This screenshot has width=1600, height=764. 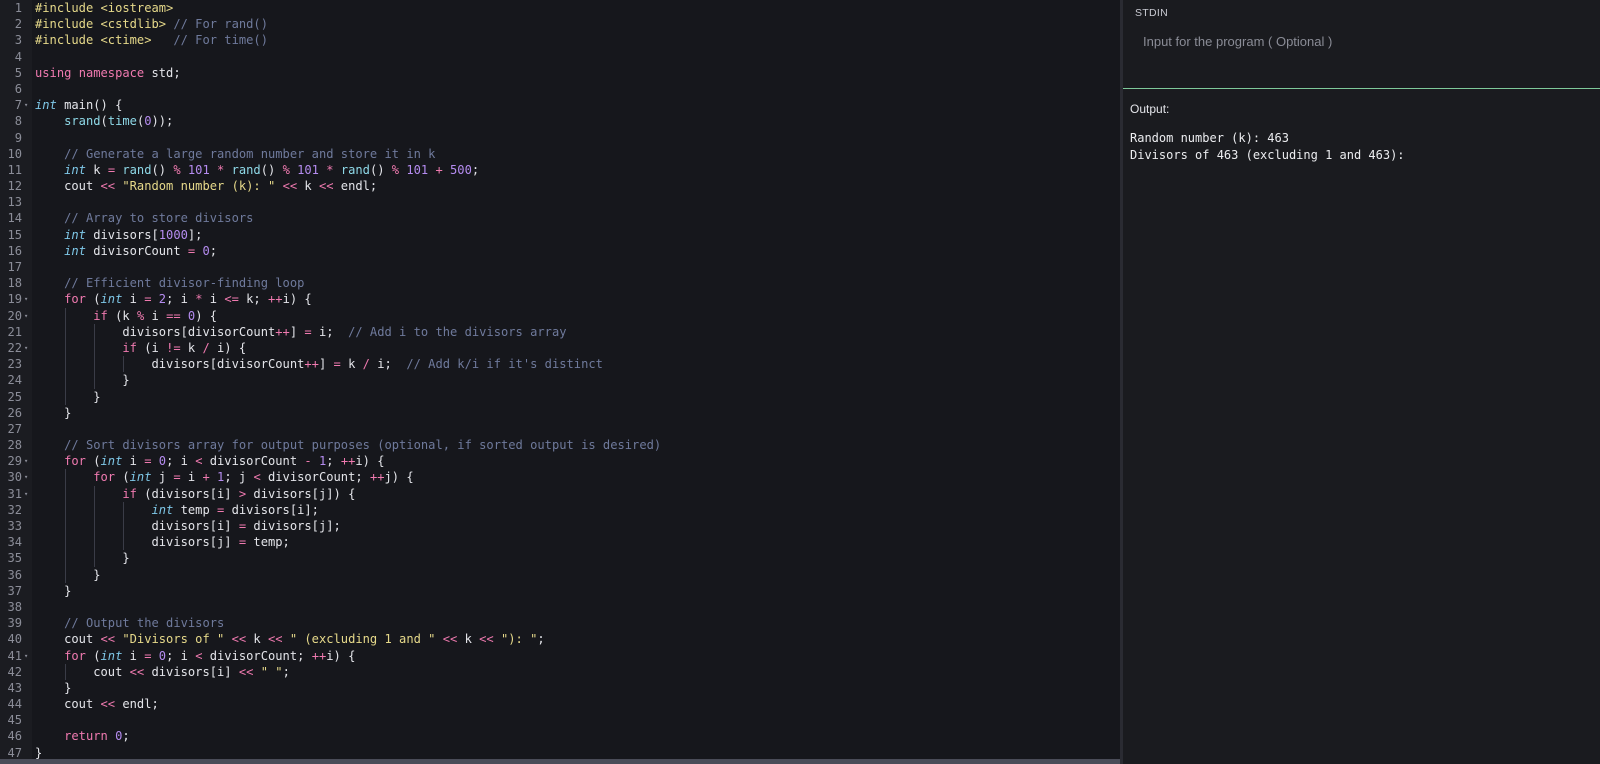 I want to click on code-line: 1 #include <iostream>, so click(x=560, y=8).